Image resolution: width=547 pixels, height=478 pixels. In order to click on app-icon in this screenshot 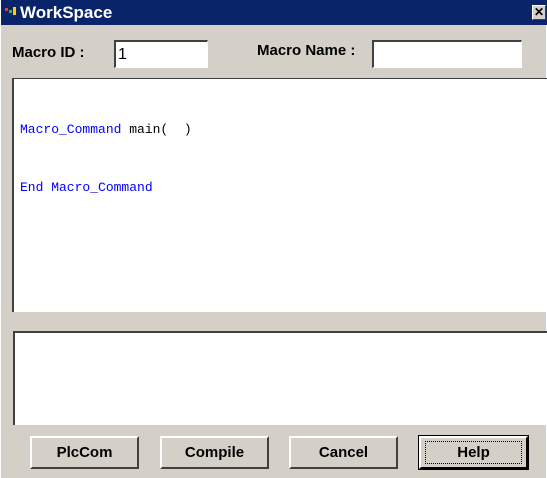, I will do `click(10, 11)`.